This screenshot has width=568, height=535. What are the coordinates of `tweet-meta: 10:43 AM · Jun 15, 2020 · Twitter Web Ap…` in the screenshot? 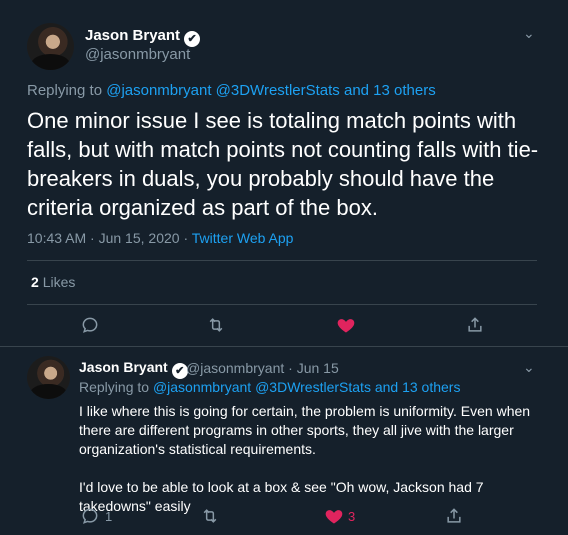 It's located at (160, 238).